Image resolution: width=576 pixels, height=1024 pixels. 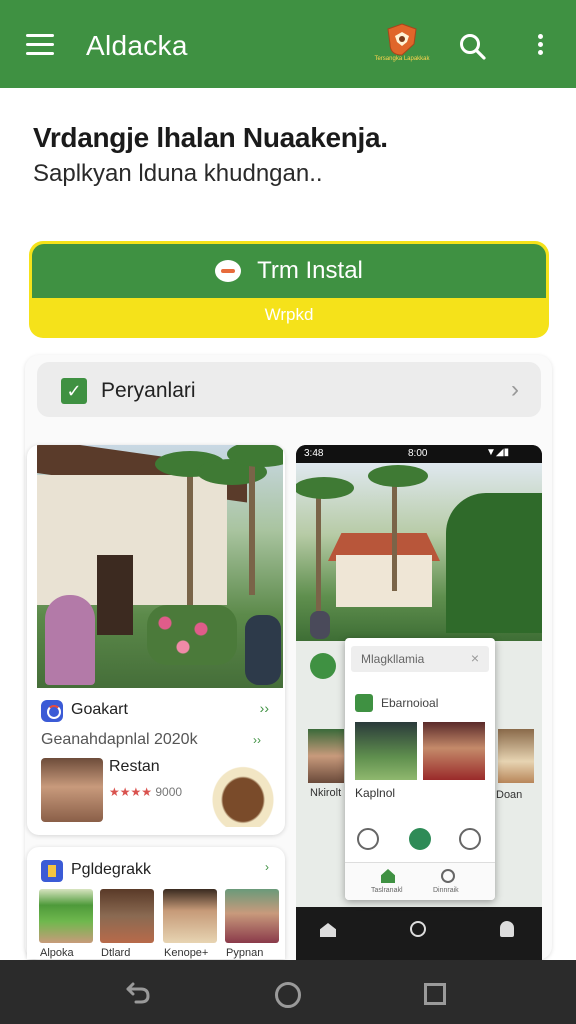 I want to click on back-icon, so click(x=138, y=992).